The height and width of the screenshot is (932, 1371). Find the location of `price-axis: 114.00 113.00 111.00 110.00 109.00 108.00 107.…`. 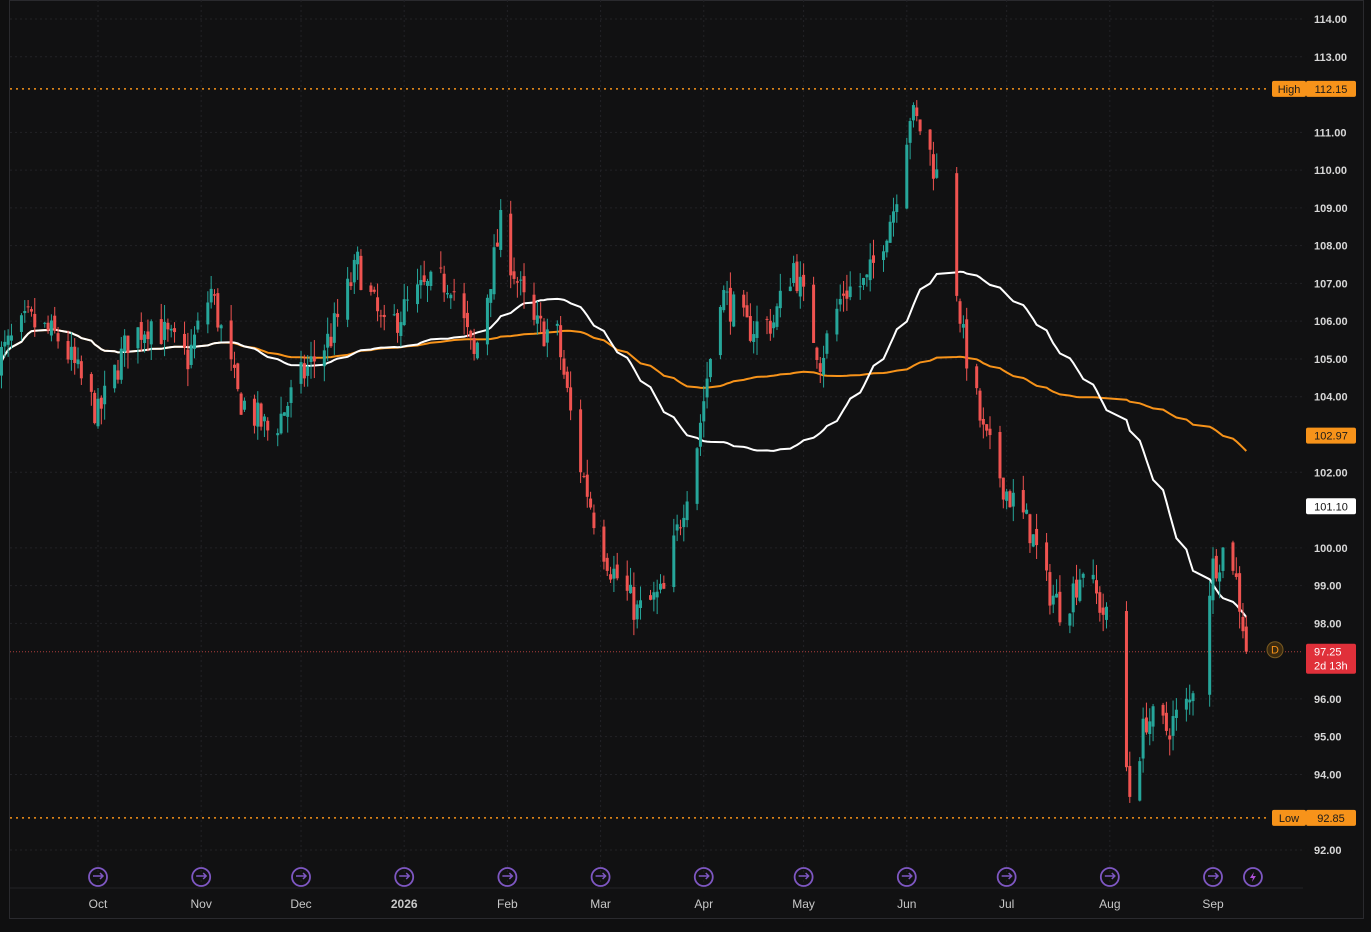

price-axis: 114.00 113.00 111.00 110.00 109.00 108.00 107.… is located at coordinates (1331, 435).